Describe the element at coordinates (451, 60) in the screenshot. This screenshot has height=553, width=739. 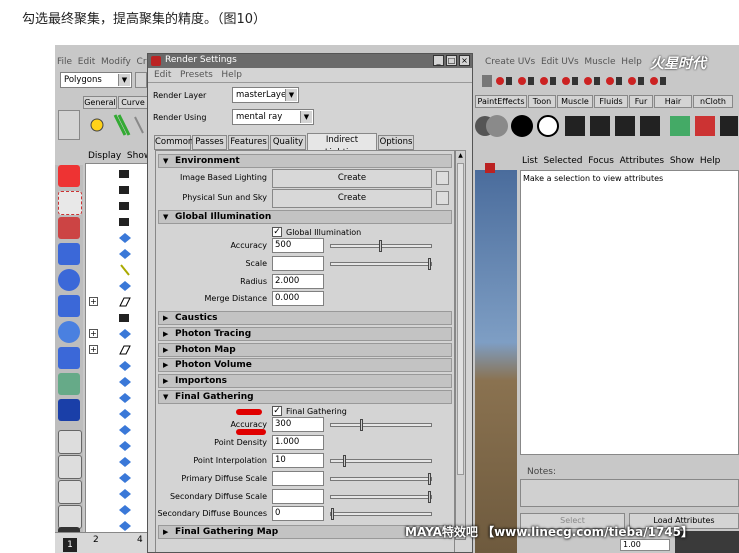
I see `maximize-icon: □` at that location.